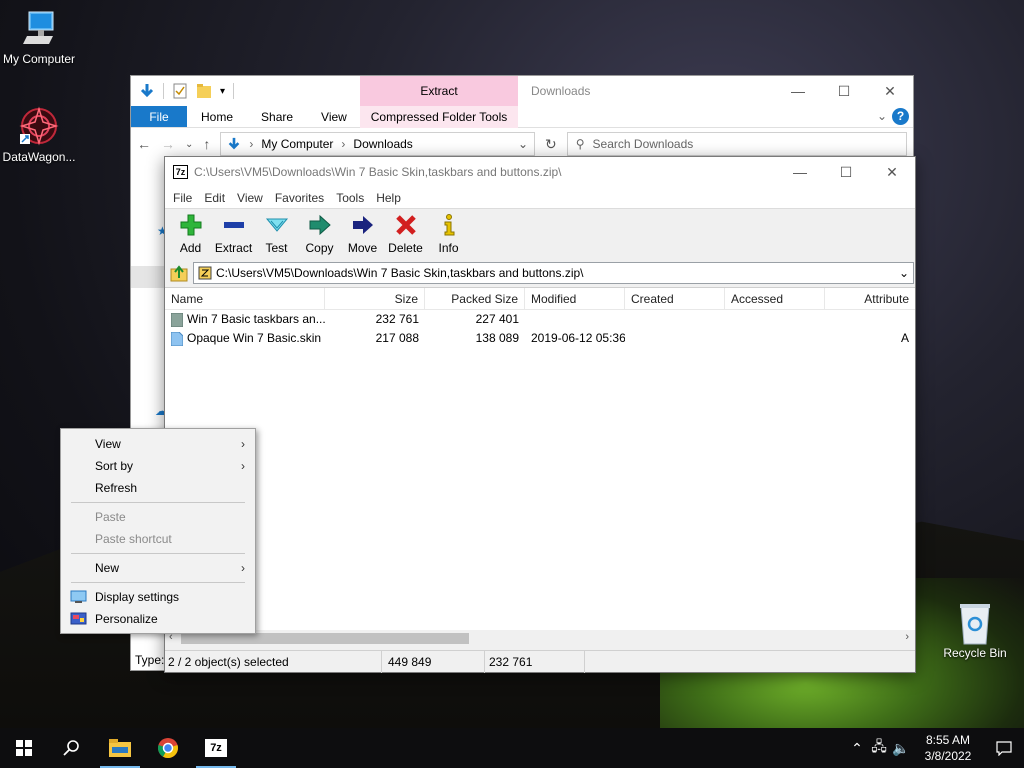 This screenshot has height=768, width=1024. I want to click on desktop-icon-recycle-bin: Recycle Bin, so click(975, 631).